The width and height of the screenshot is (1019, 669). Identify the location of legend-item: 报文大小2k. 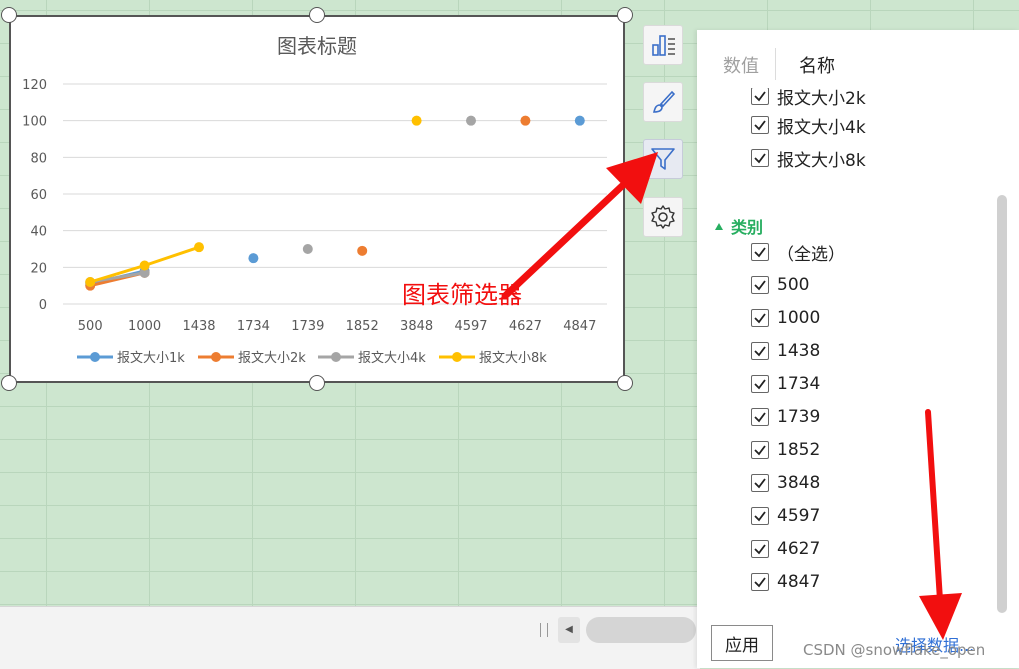
(252, 358).